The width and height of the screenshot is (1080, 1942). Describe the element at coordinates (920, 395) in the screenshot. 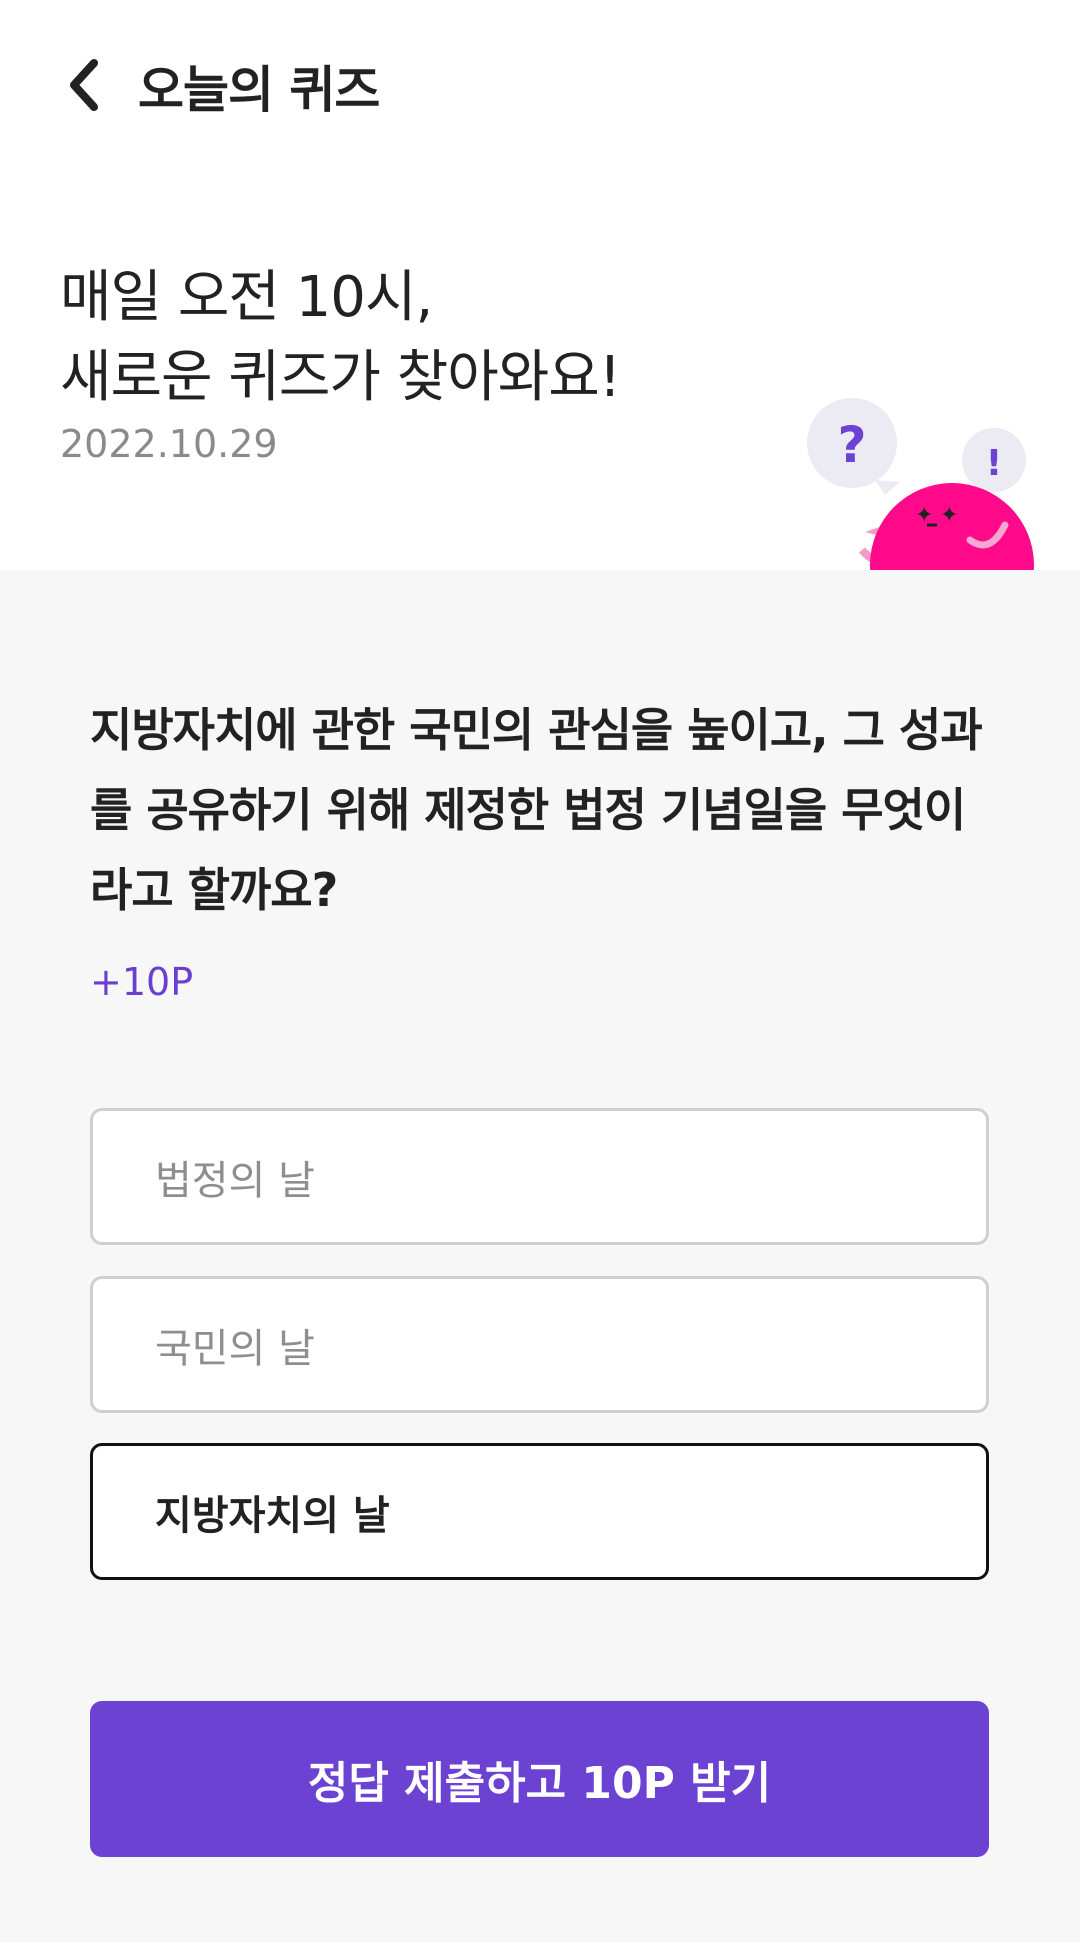

I see `mascot-illustration: ? ! ✦ ✦` at that location.